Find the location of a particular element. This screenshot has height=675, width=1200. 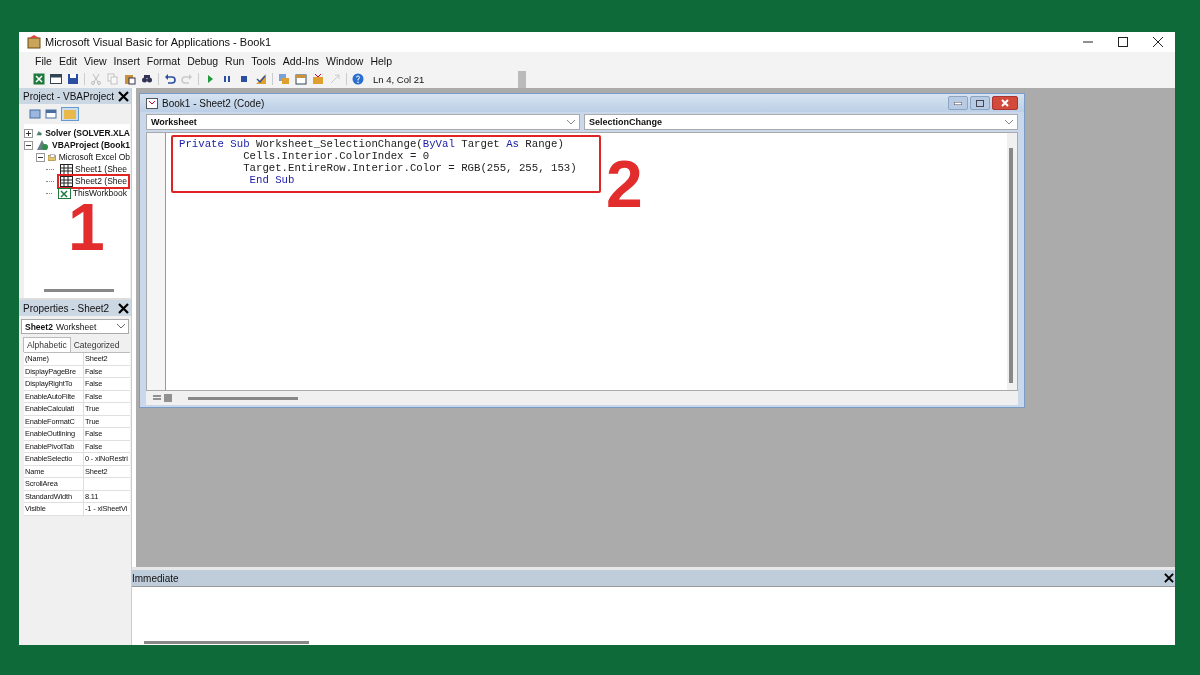

pause-icon is located at coordinates (227, 79).